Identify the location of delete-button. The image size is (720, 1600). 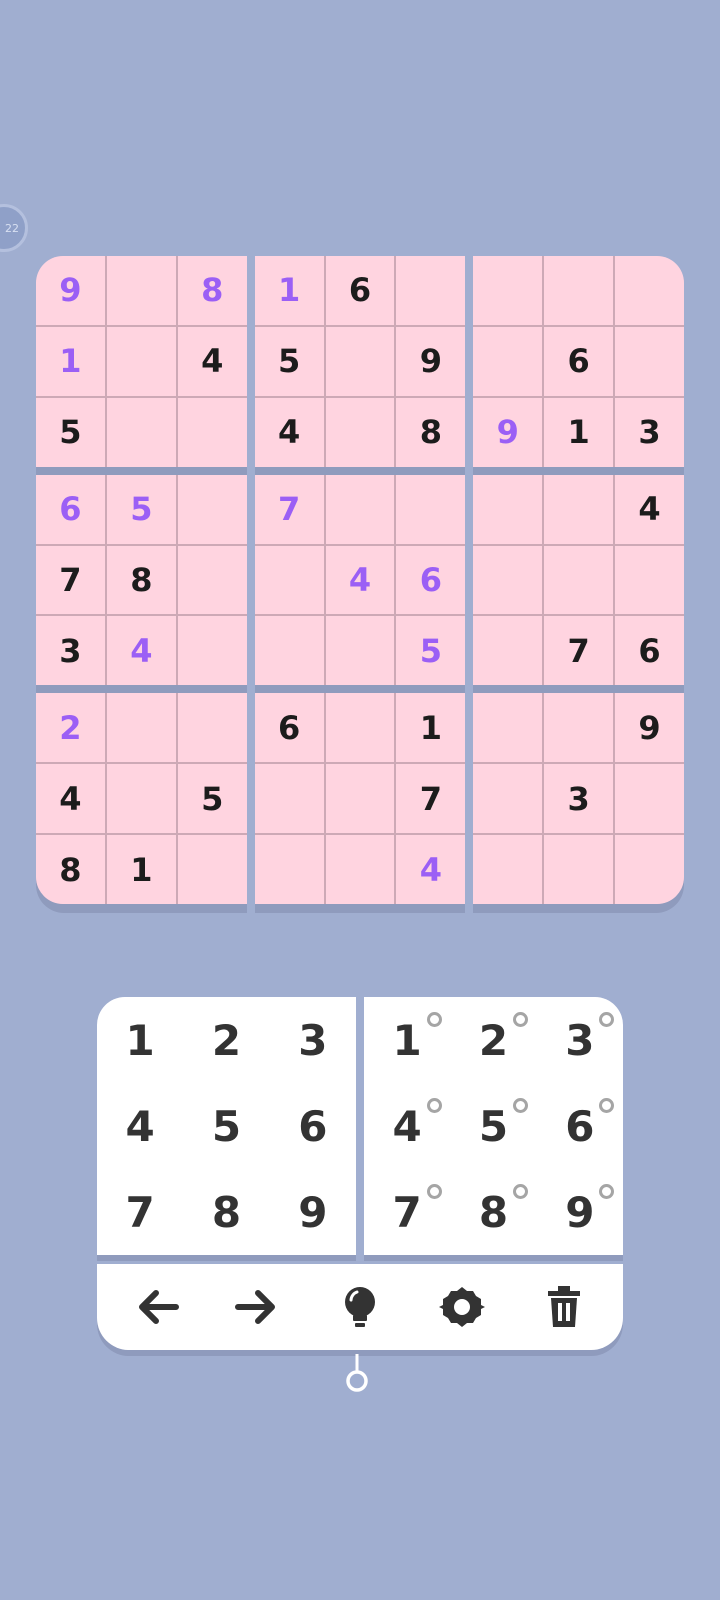
(564, 1307).